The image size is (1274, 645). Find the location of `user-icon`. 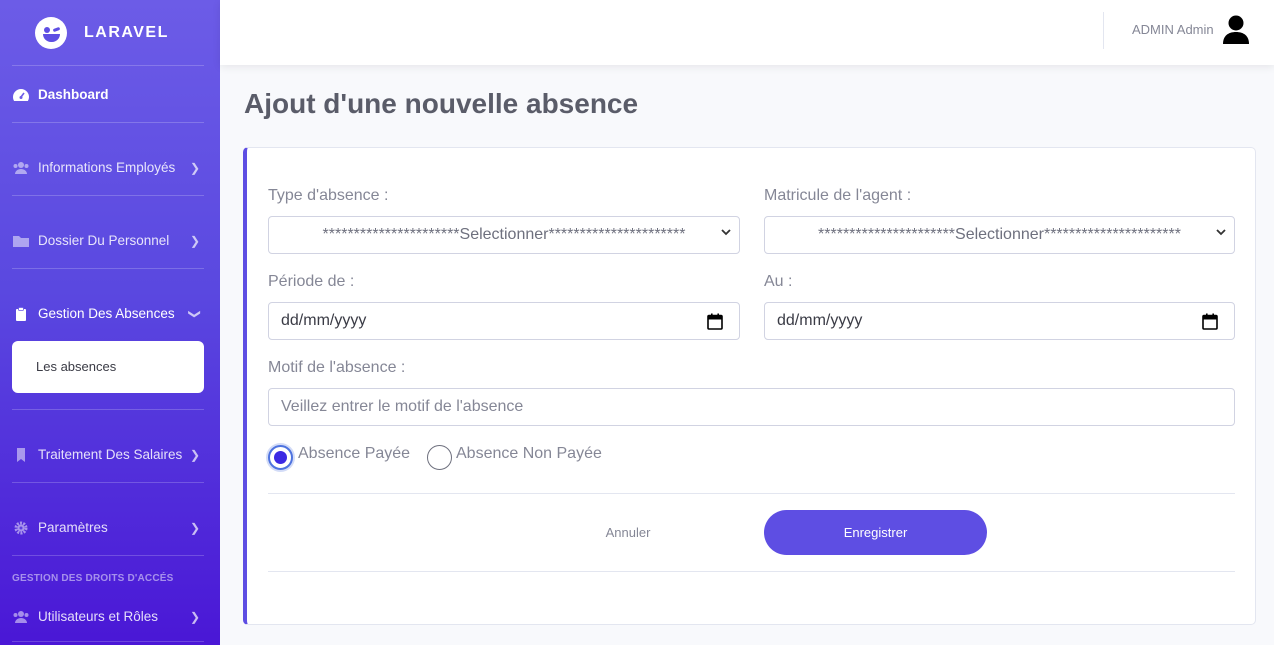

user-icon is located at coordinates (1236, 30).